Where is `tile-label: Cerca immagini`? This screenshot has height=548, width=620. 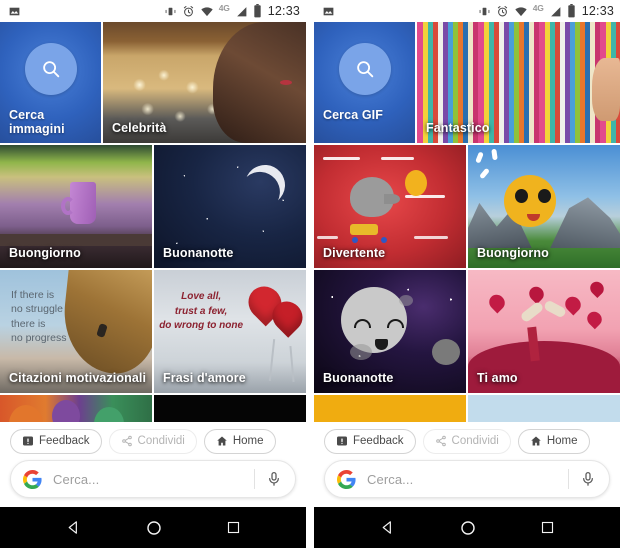
tile-label: Cerca immagini is located at coordinates (37, 122).